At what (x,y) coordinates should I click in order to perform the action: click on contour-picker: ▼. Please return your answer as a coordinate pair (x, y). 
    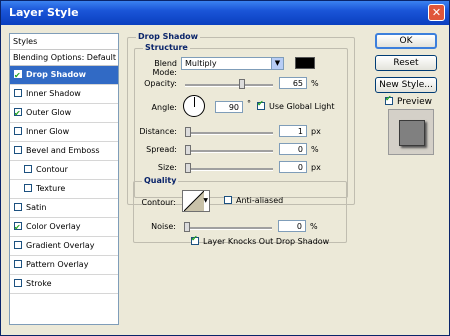
    Looking at the image, I should click on (196, 201).